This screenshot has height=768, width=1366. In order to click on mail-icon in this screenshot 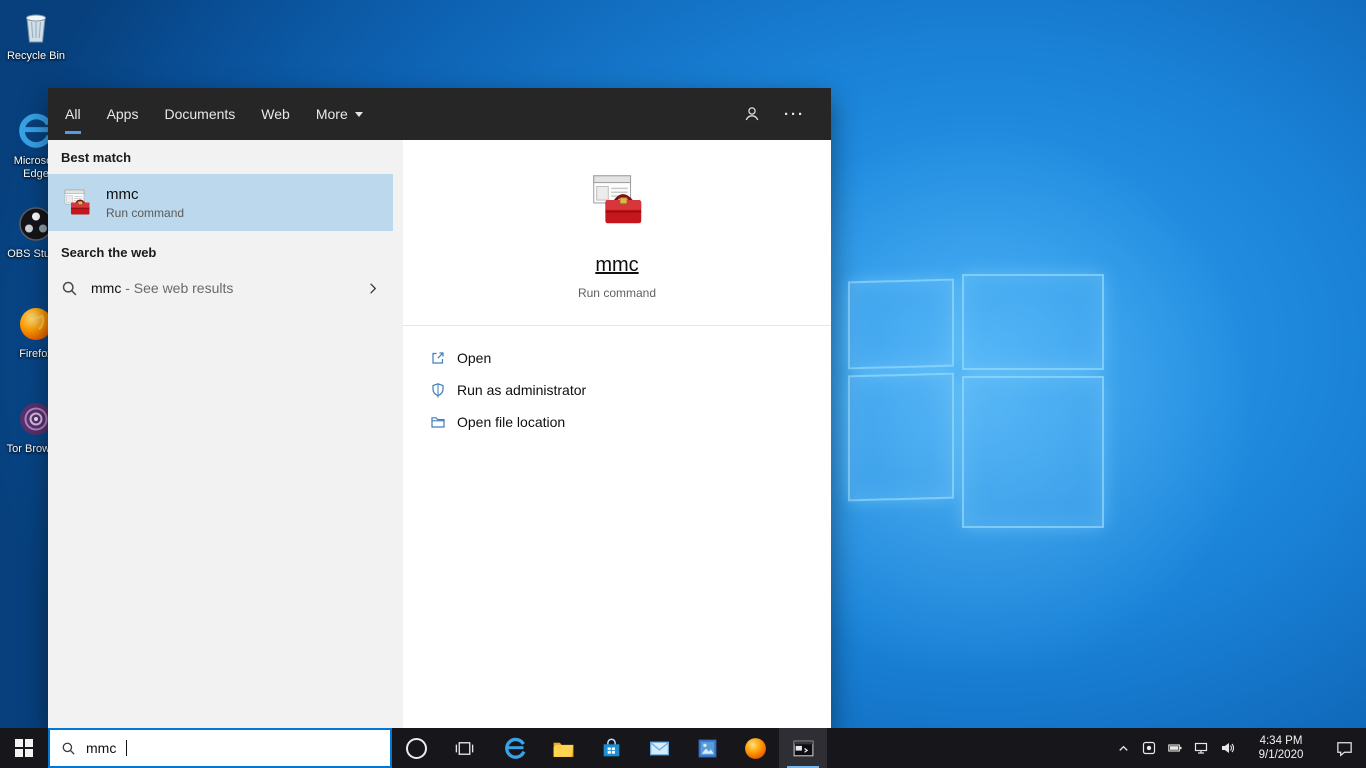, I will do `click(659, 748)`.